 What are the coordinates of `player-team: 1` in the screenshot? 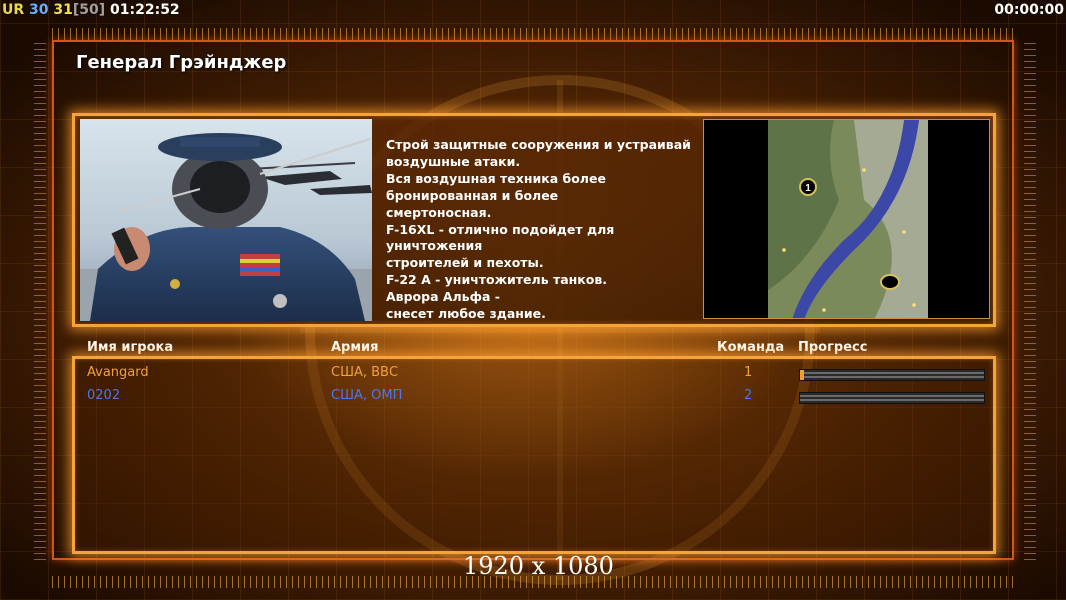 It's located at (748, 372).